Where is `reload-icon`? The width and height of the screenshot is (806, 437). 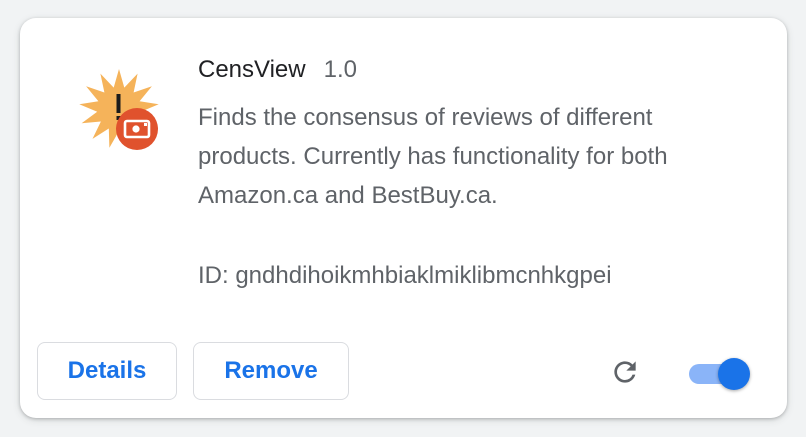 reload-icon is located at coordinates (625, 372).